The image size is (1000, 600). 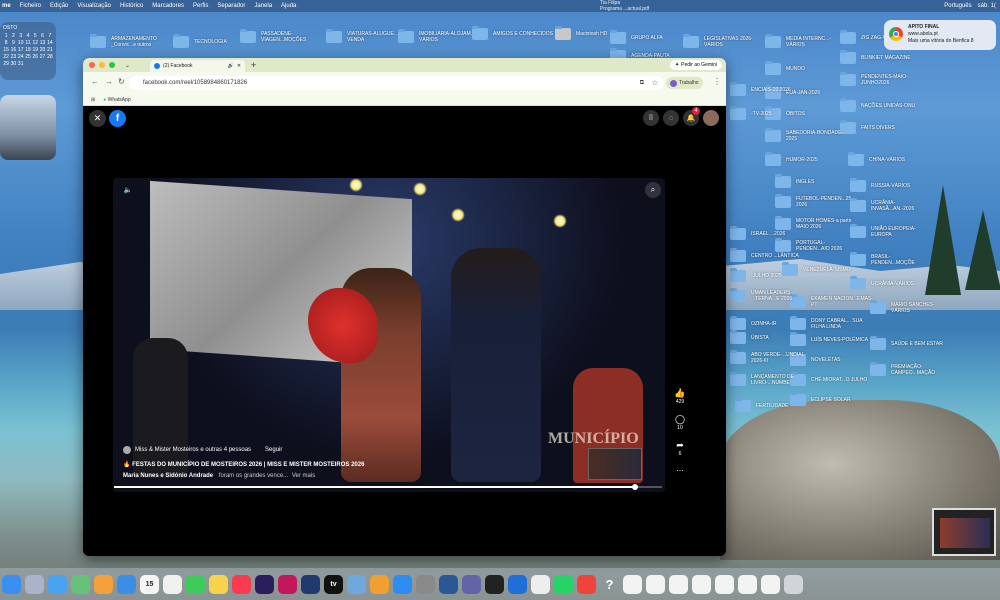 I want to click on calendar-day: 8, so click(x=6, y=43).